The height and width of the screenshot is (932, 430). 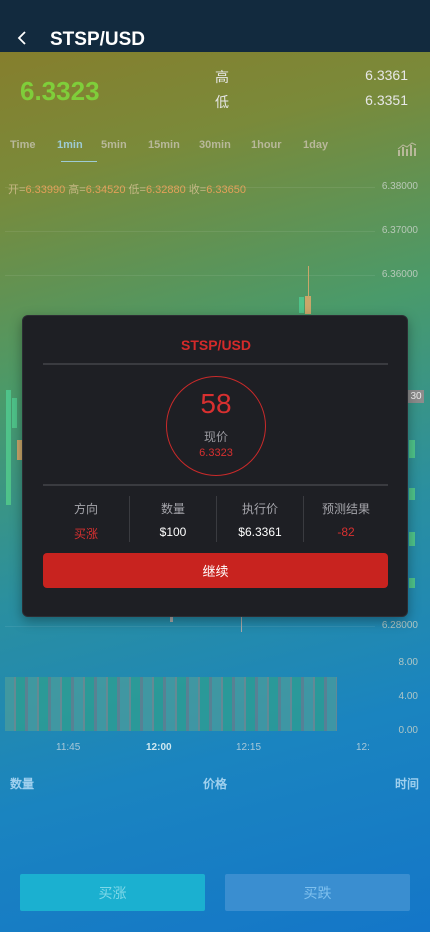 What do you see at coordinates (408, 730) in the screenshot?
I see `volume-axis-label: 0.00` at bounding box center [408, 730].